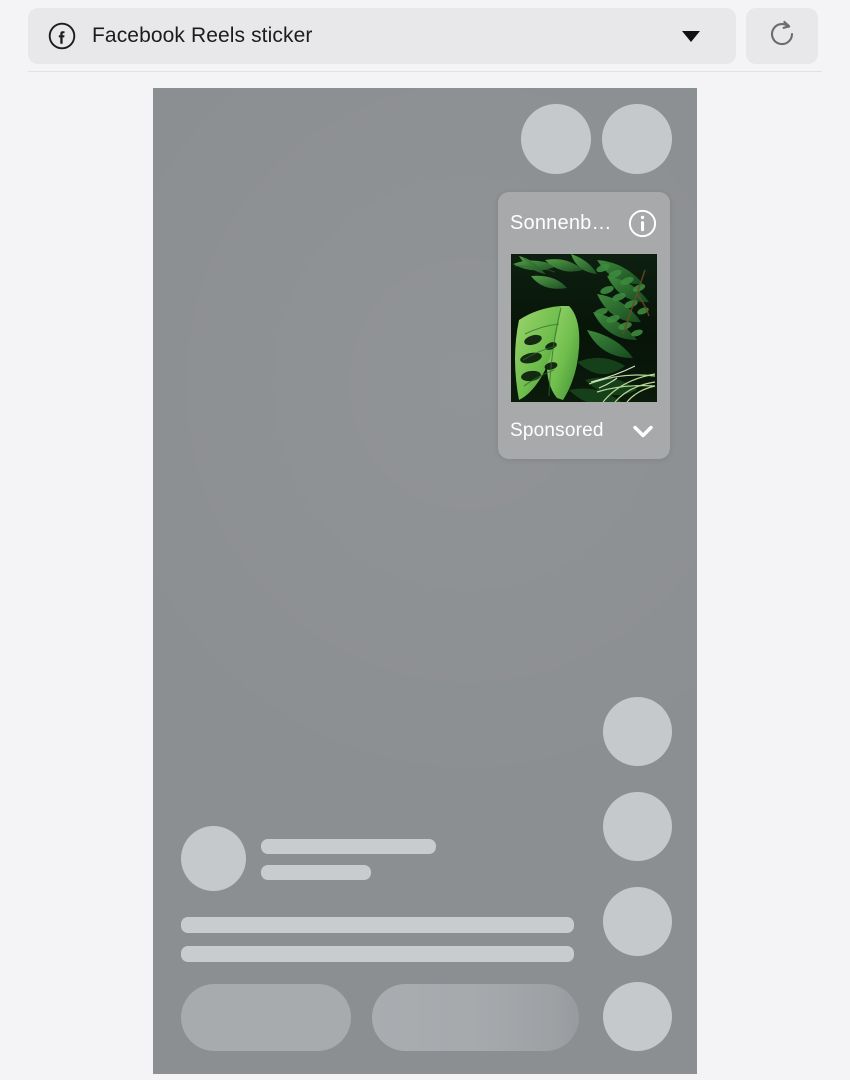 This screenshot has width=850, height=1080. I want to click on sticker-media, so click(584, 328).